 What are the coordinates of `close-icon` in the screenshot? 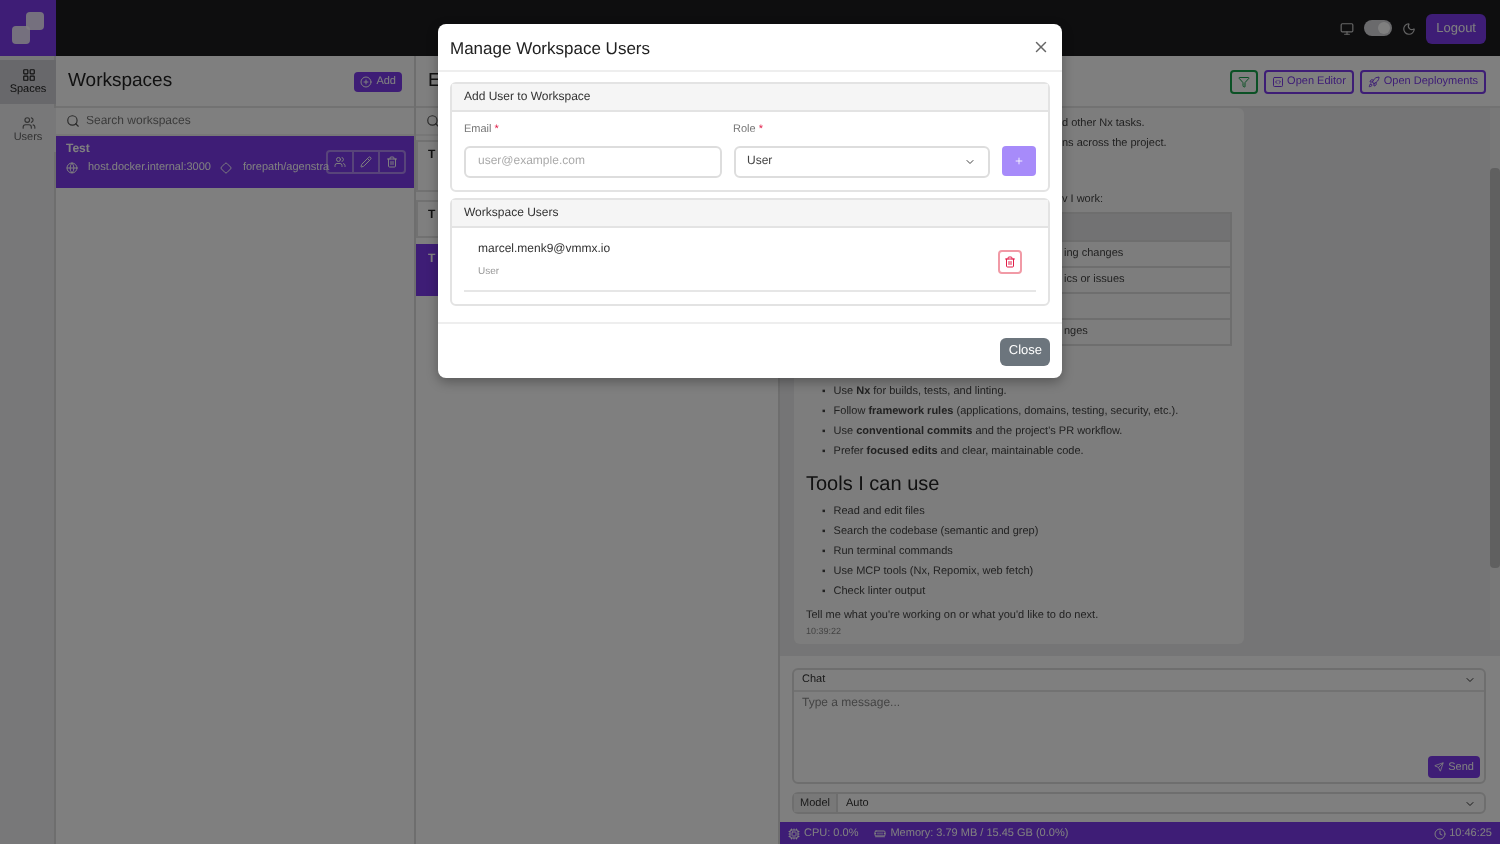 It's located at (1041, 47).